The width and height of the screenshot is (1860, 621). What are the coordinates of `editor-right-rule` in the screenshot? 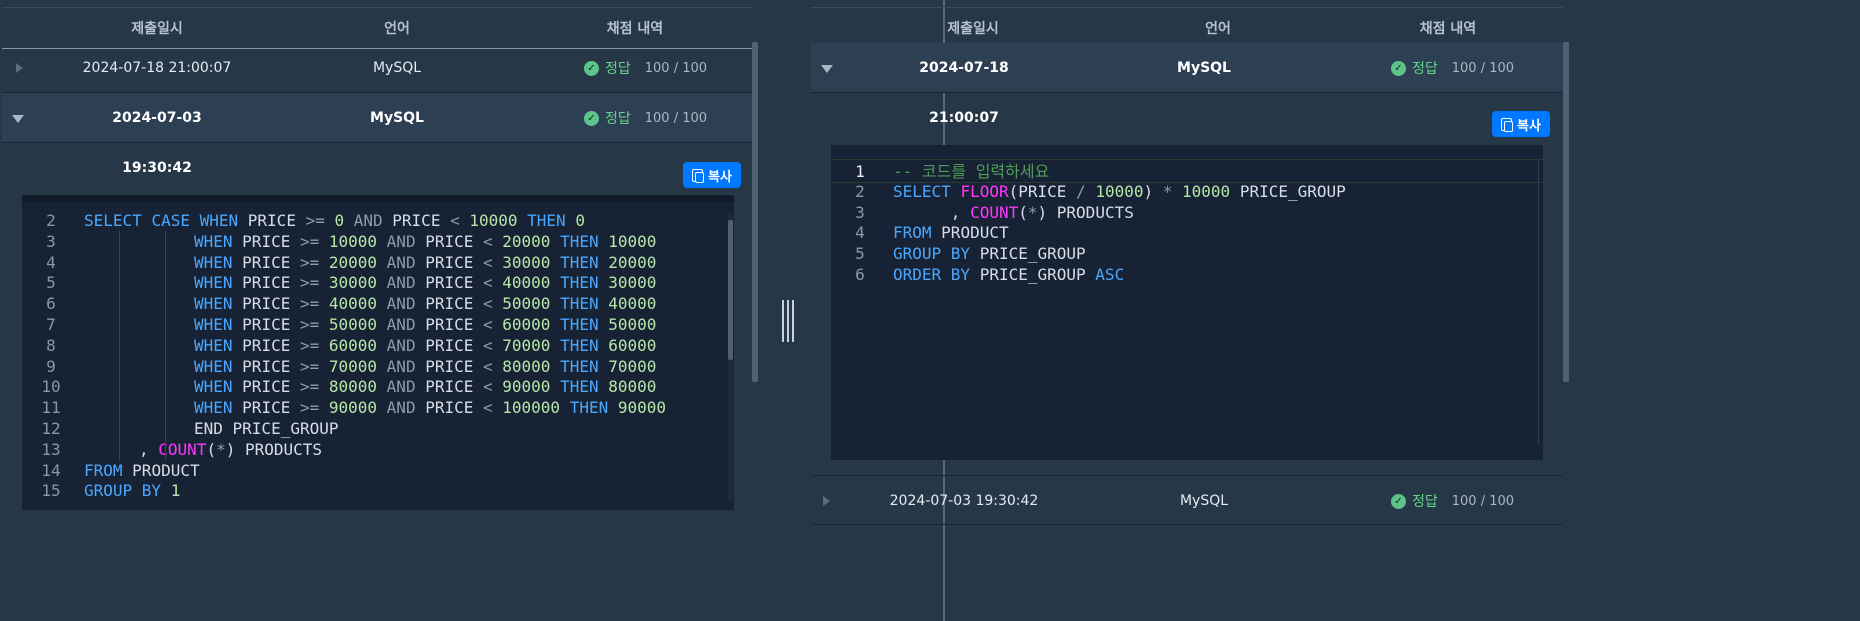 It's located at (1538, 302).